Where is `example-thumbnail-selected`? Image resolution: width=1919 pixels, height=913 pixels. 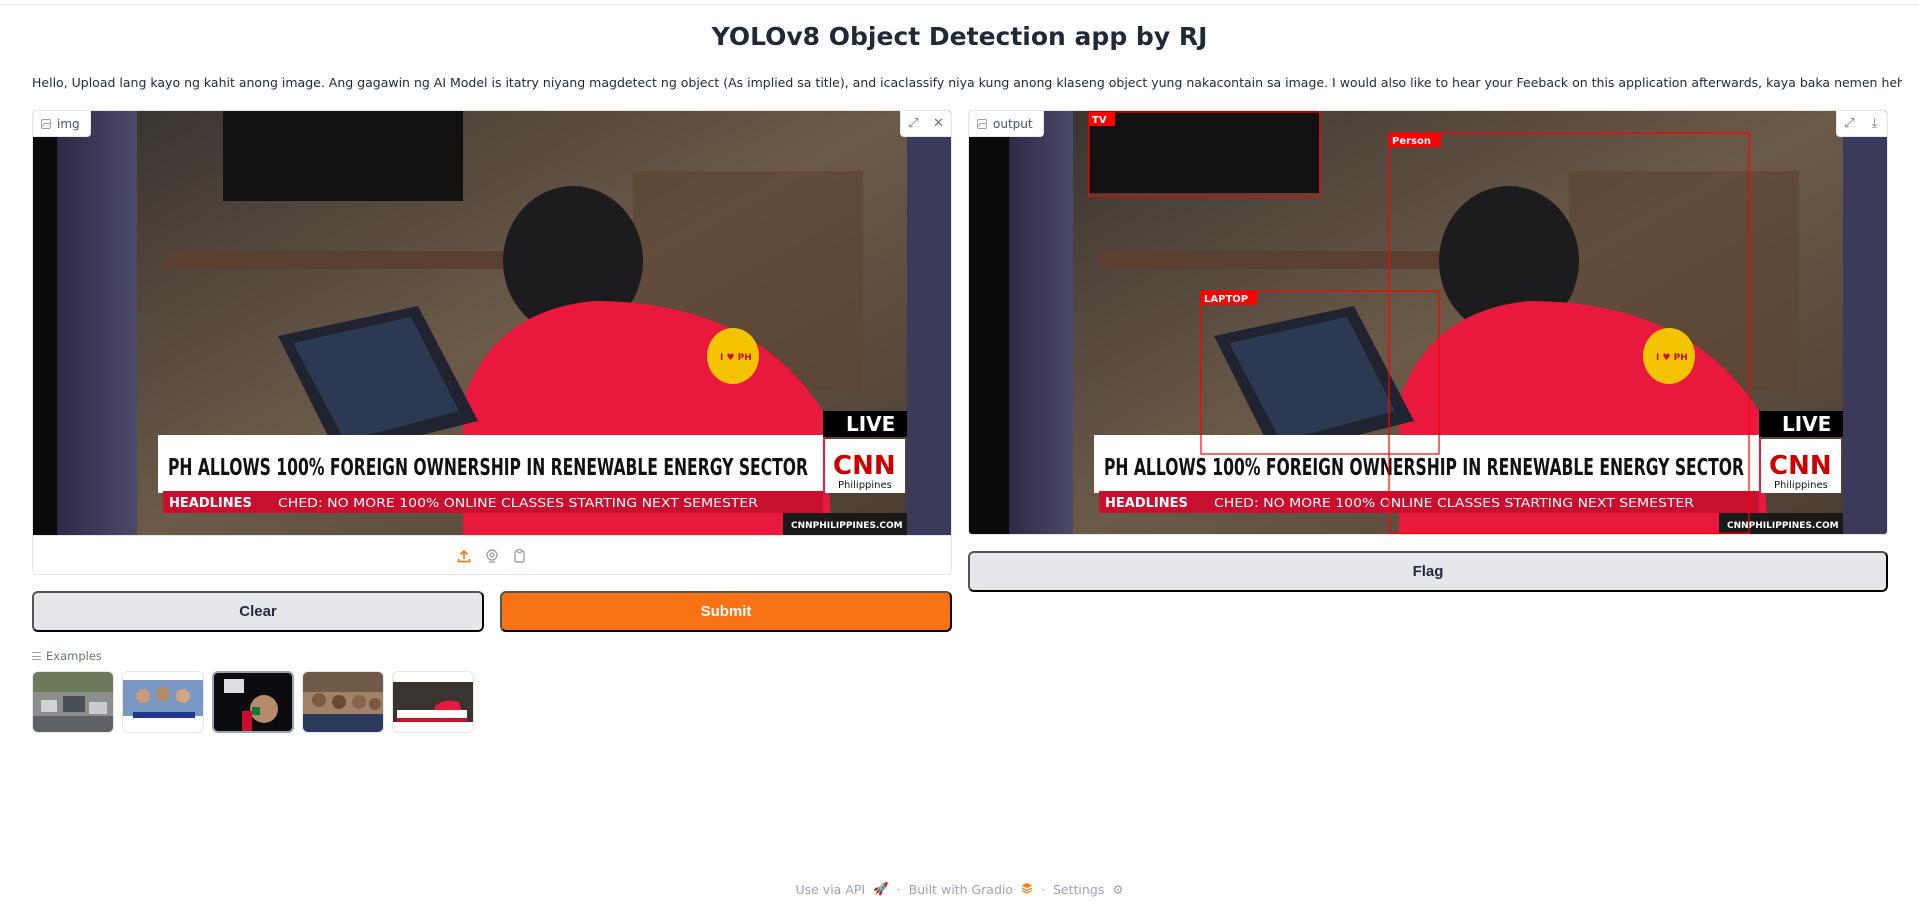
example-thumbnail-selected is located at coordinates (253, 702).